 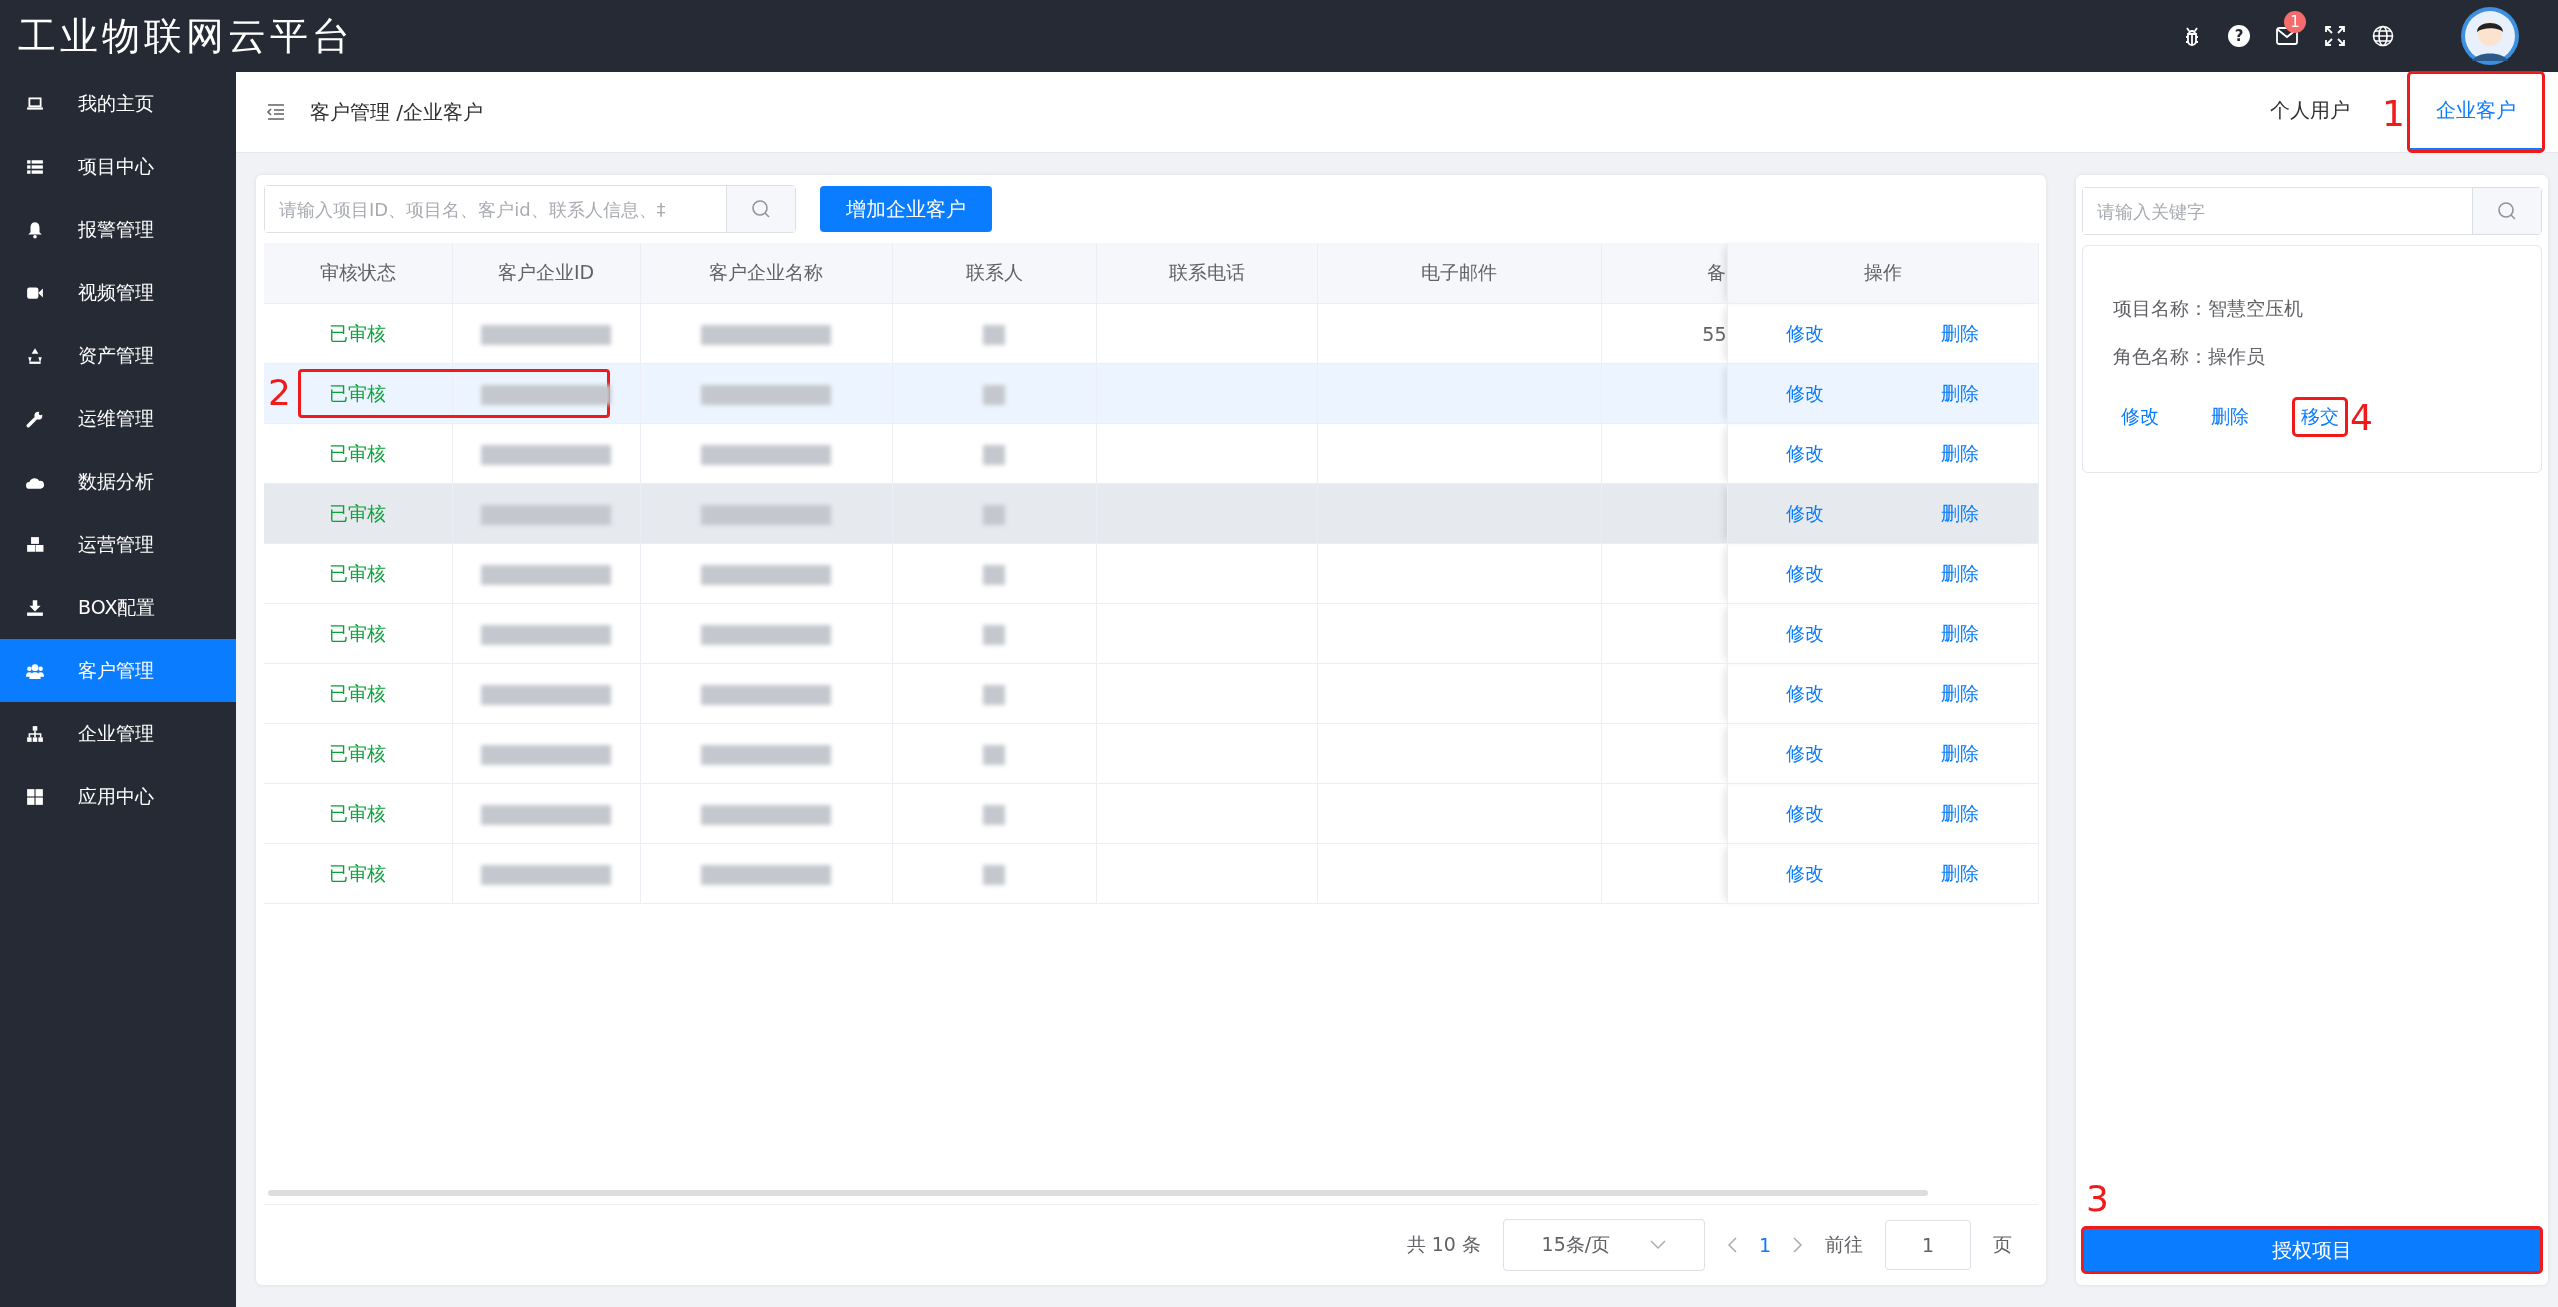 I want to click on card-action-link: 移交, so click(x=2320, y=417).